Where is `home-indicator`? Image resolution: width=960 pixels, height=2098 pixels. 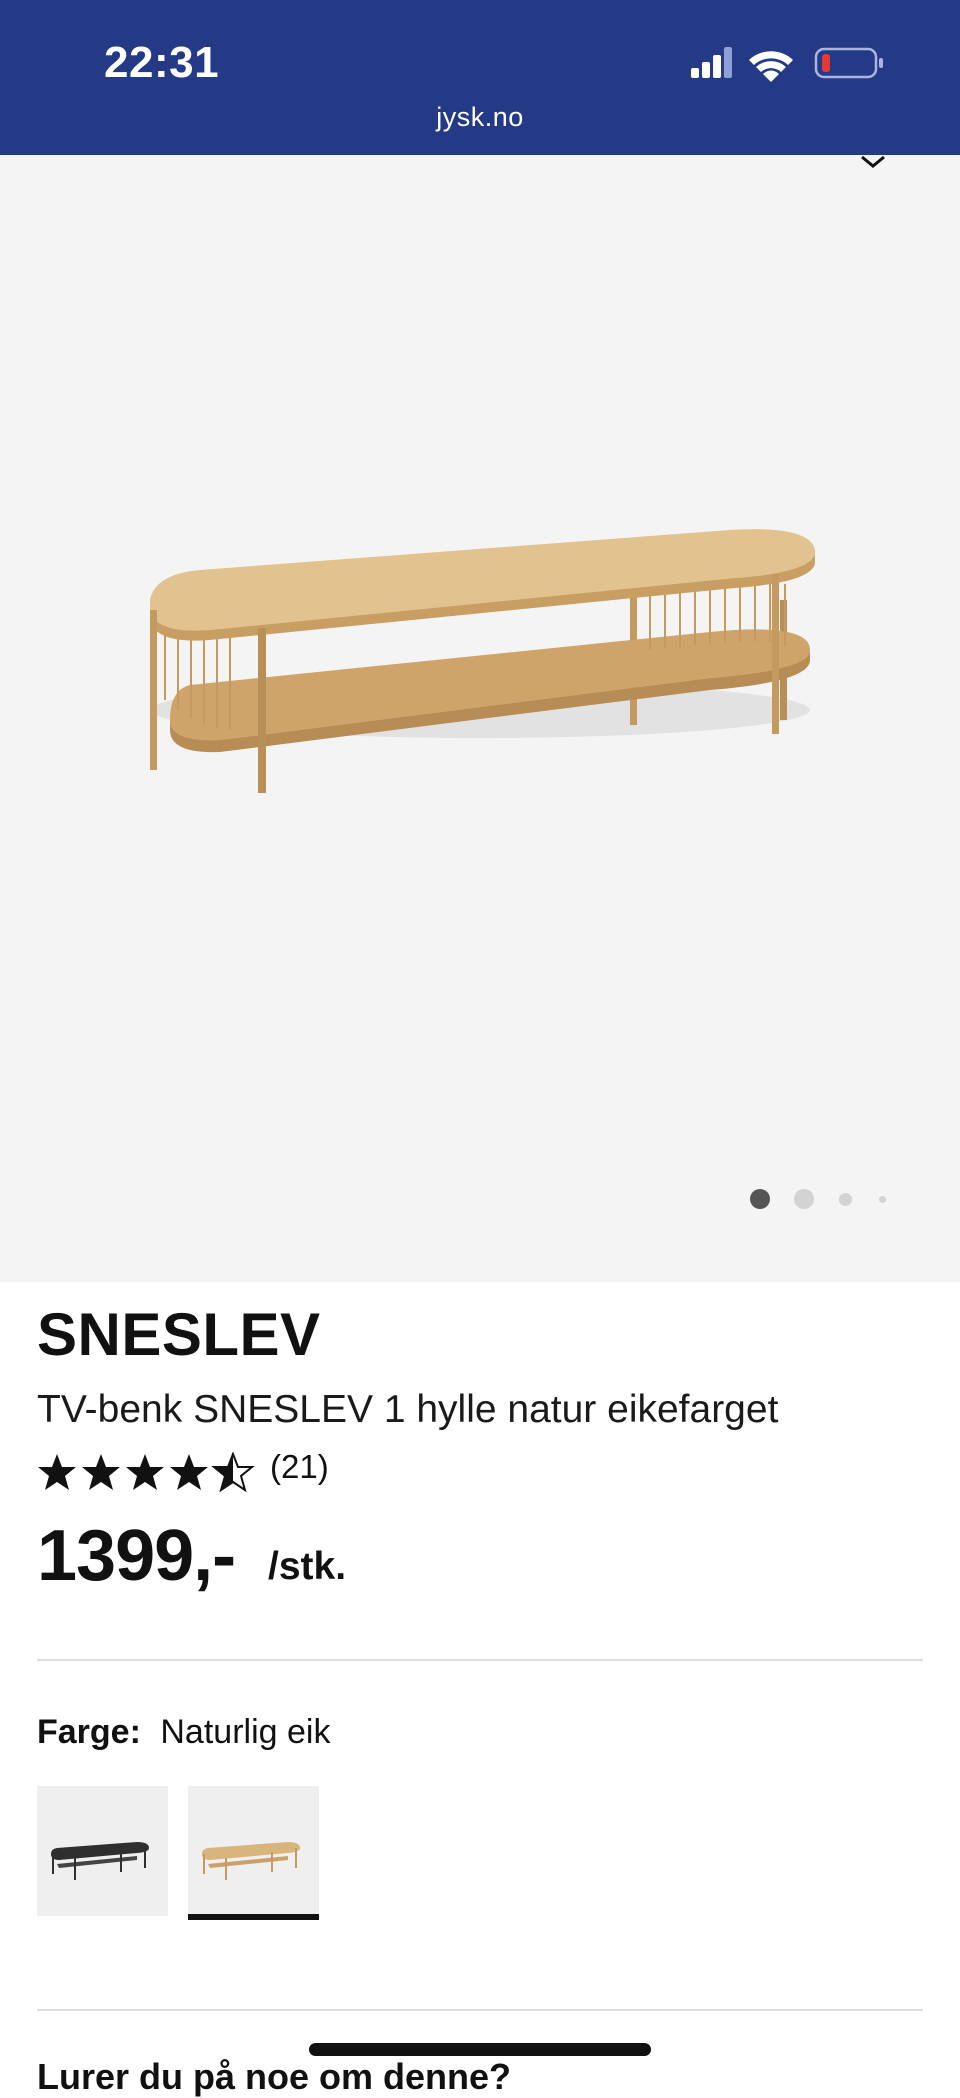 home-indicator is located at coordinates (480, 2049).